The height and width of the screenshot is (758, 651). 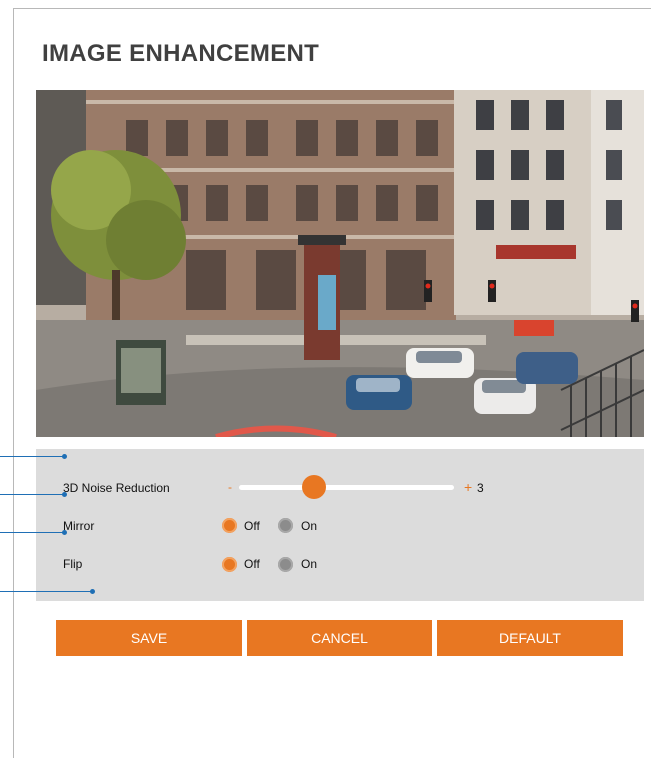 I want to click on default-button: DEFAULT, so click(x=530, y=638).